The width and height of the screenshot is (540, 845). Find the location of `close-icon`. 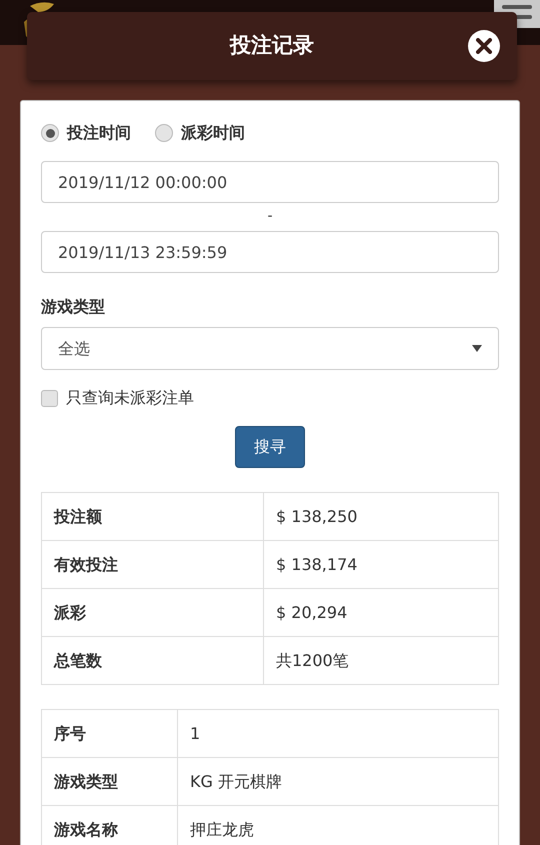

close-icon is located at coordinates (484, 46).